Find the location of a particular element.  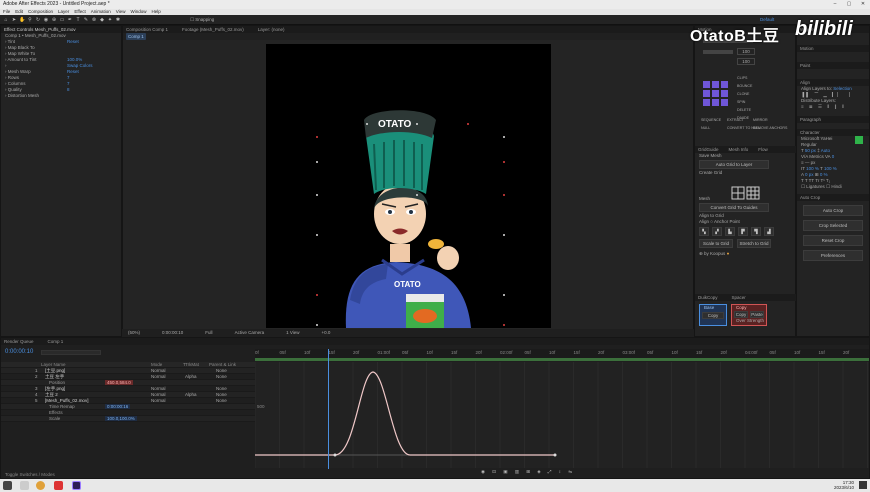

roto-tool-icon: ✦ is located at coordinates (110, 20).